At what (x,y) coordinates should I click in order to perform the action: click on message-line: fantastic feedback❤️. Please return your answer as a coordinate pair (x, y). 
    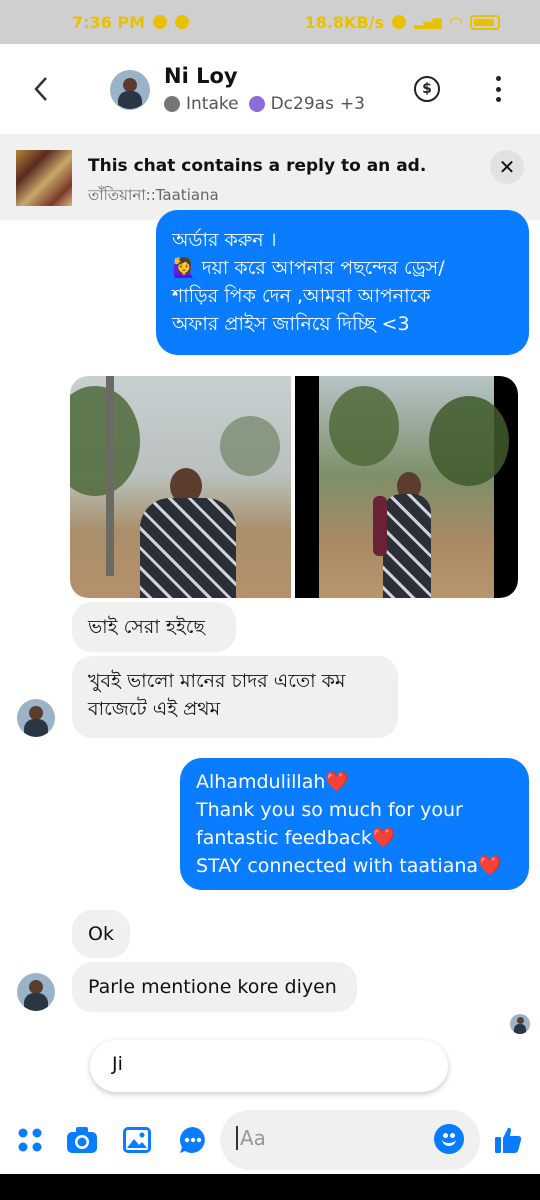
    Looking at the image, I should click on (296, 838).